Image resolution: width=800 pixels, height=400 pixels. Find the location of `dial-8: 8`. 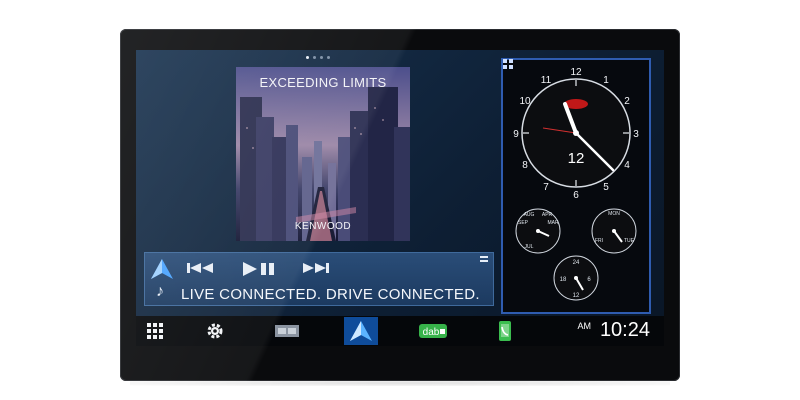

dial-8: 8 is located at coordinates (525, 165).